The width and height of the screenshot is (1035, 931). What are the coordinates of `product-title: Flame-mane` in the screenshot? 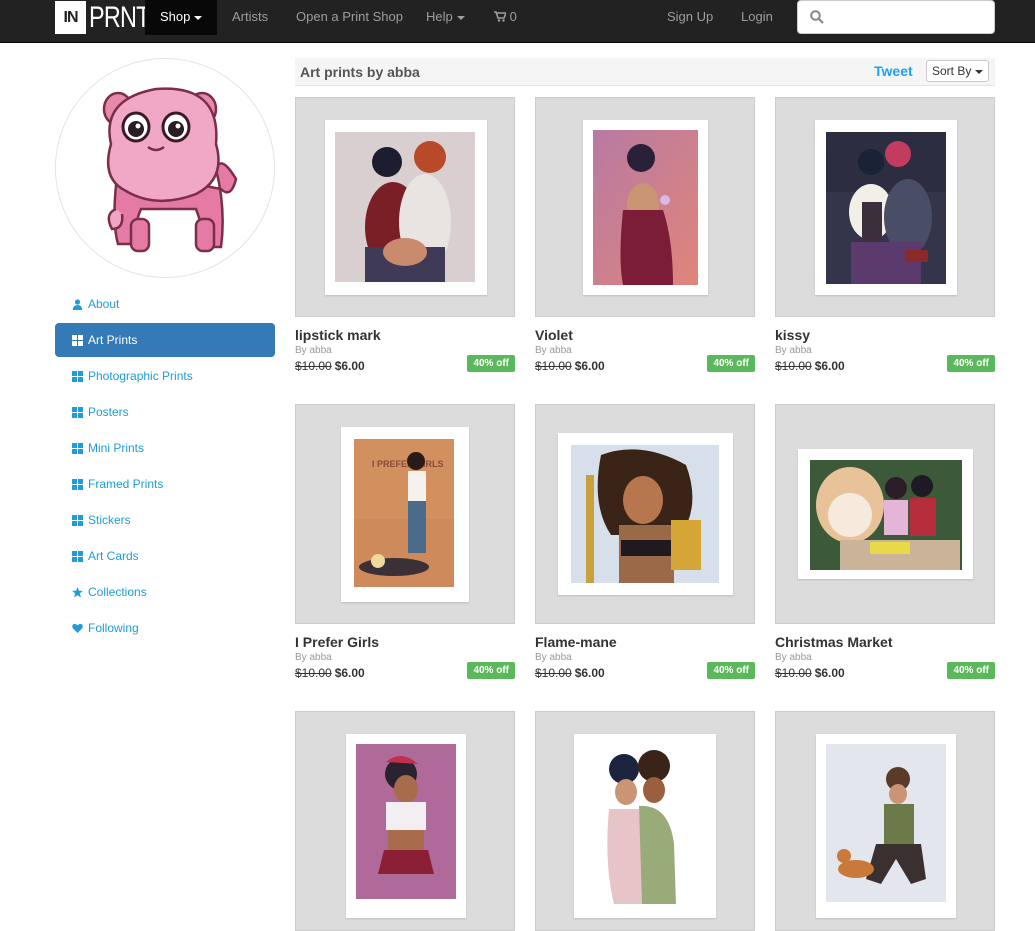 It's located at (645, 642).